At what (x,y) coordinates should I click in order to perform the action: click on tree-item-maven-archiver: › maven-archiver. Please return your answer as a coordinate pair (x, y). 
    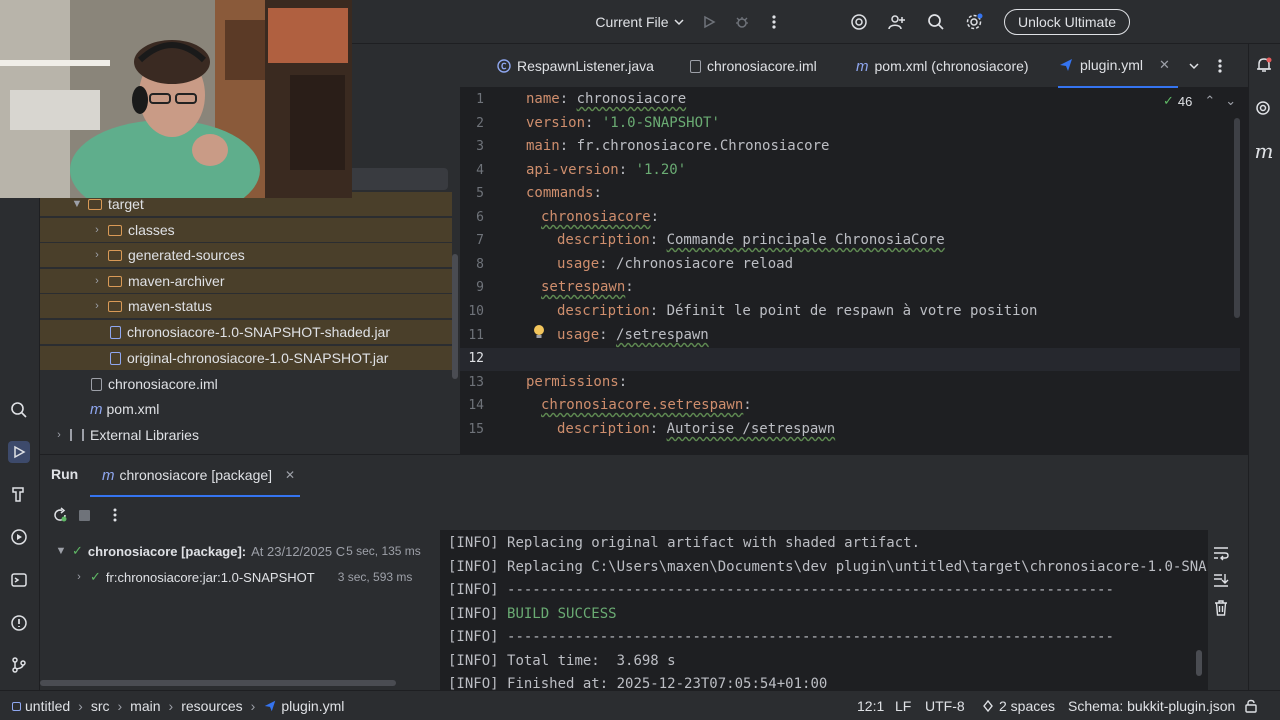
    Looking at the image, I should click on (246, 281).